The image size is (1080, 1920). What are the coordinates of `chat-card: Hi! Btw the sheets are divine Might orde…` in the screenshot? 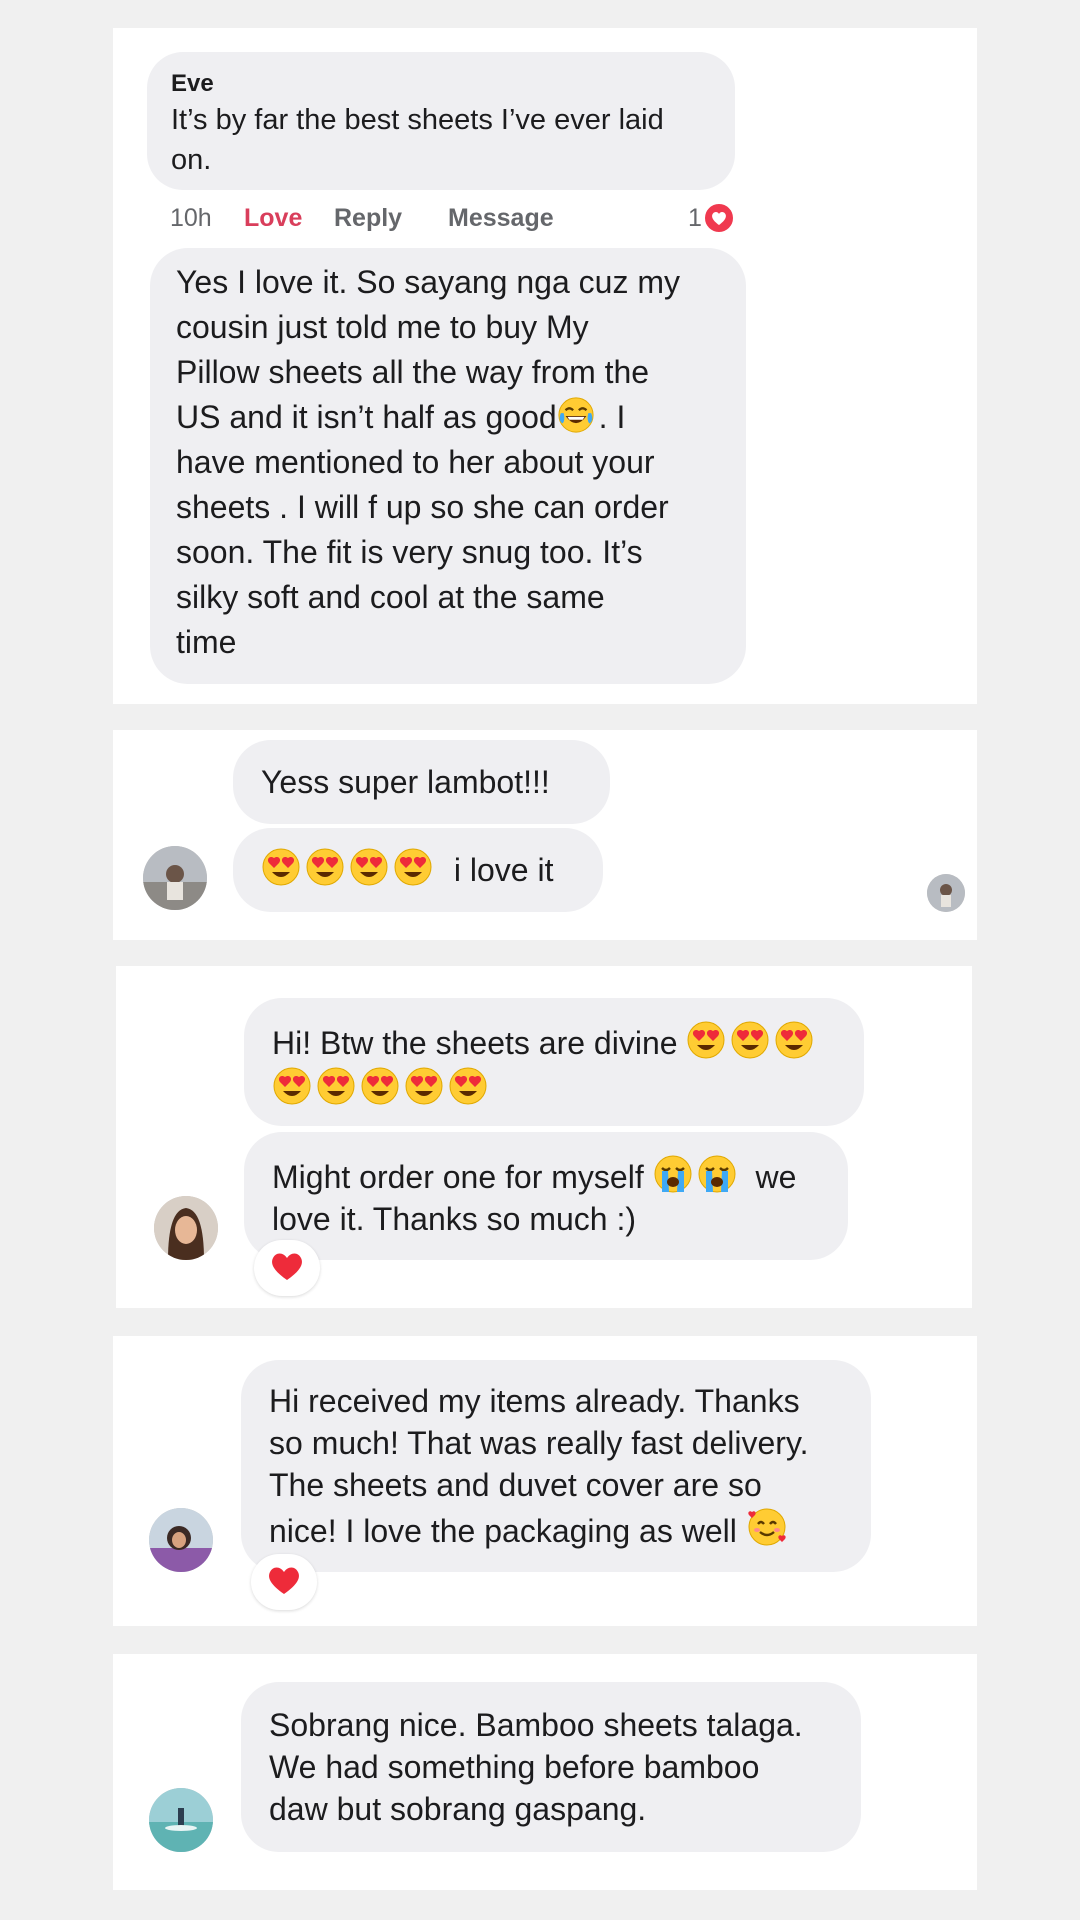 It's located at (544, 1137).